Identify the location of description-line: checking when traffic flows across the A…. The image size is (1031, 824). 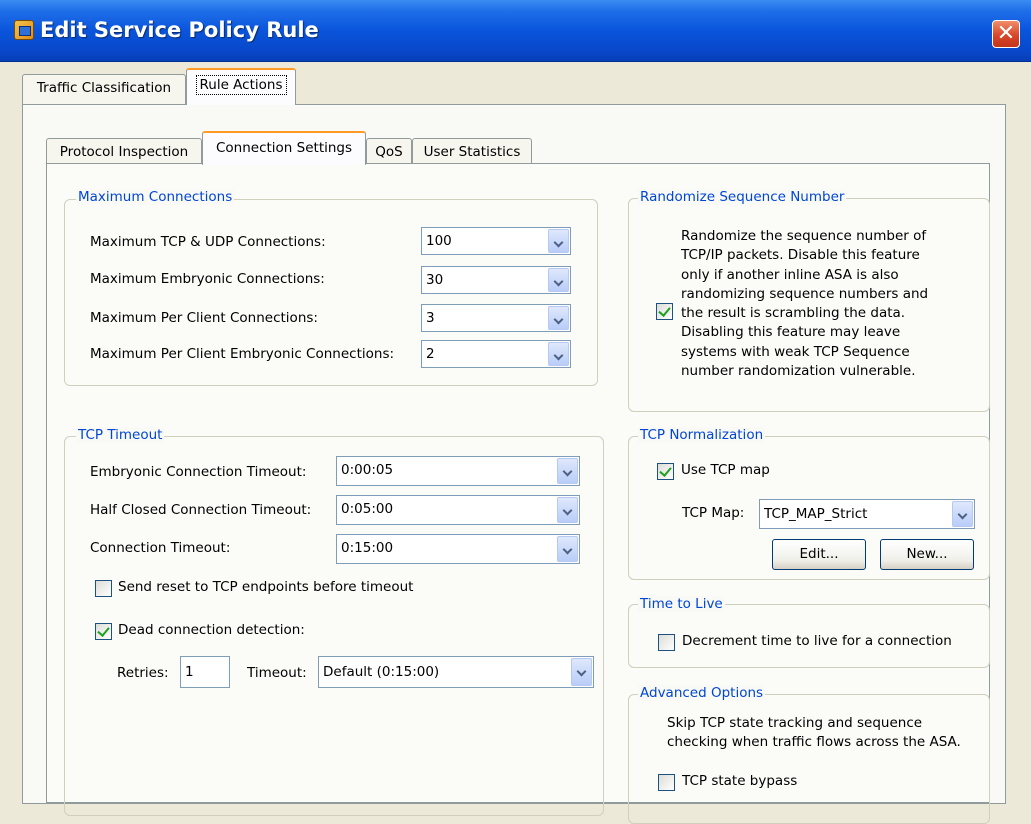
(814, 742).